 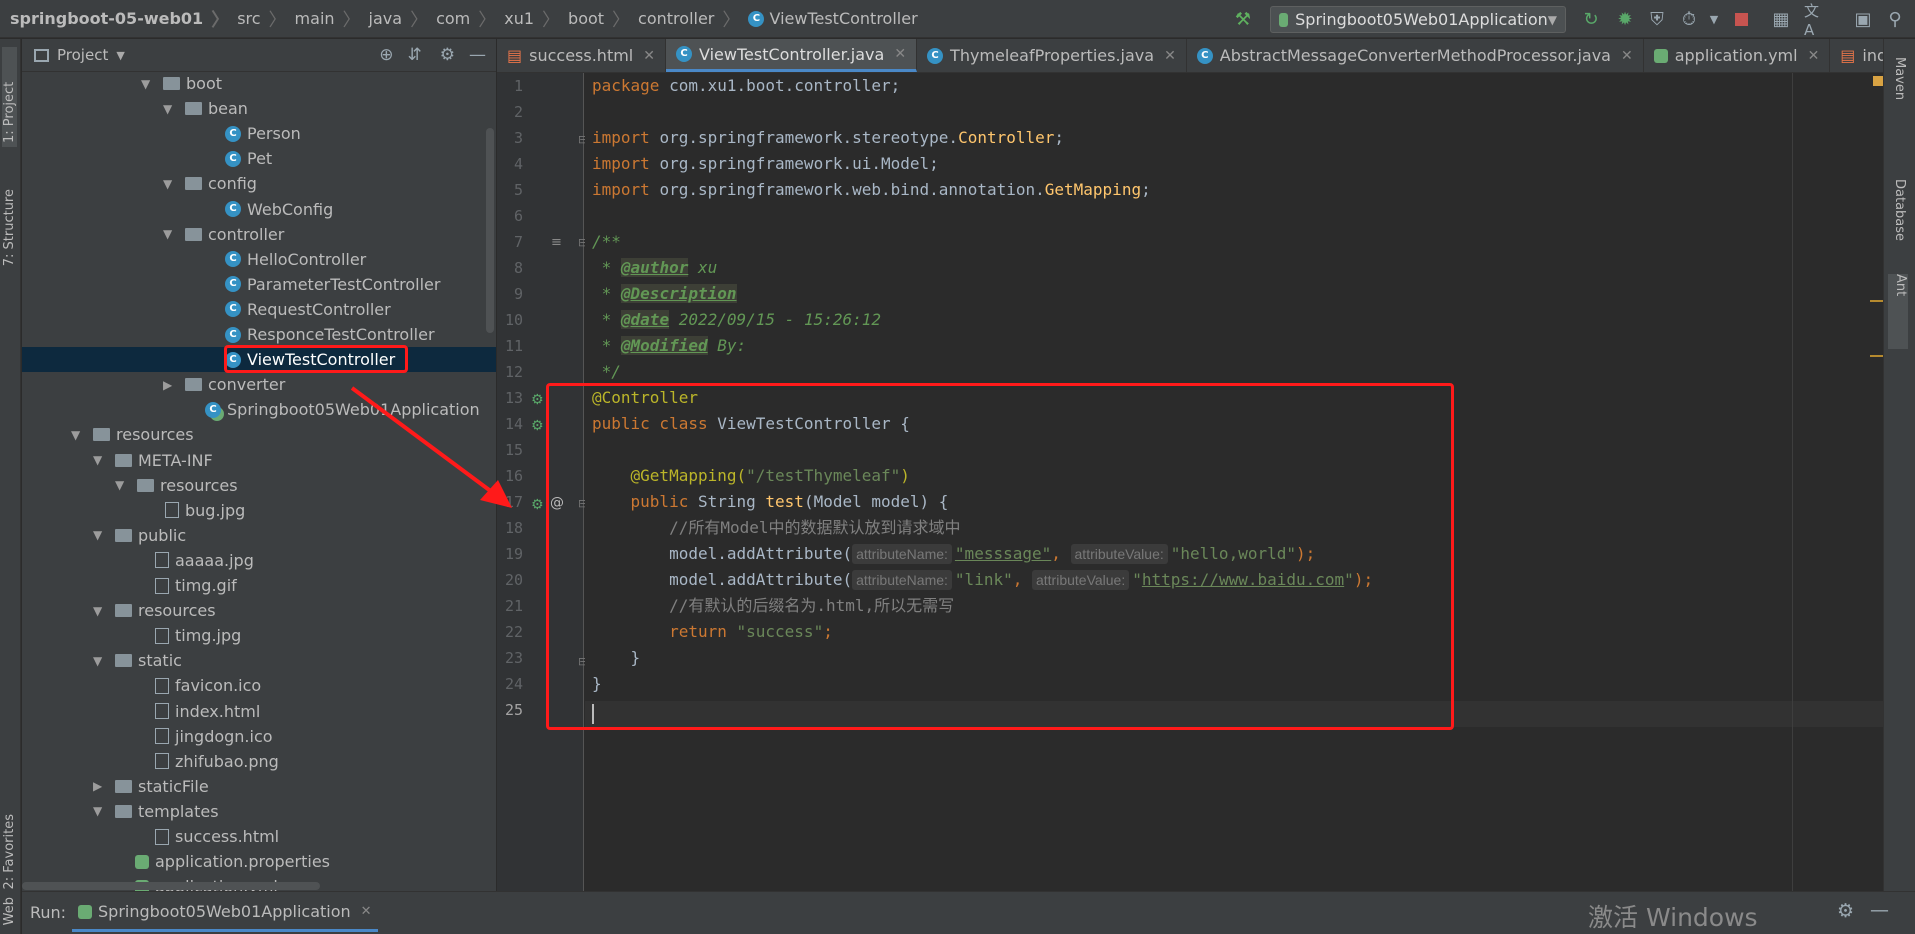 What do you see at coordinates (1863, 19) in the screenshot?
I see `layout-icon: ▣` at bounding box center [1863, 19].